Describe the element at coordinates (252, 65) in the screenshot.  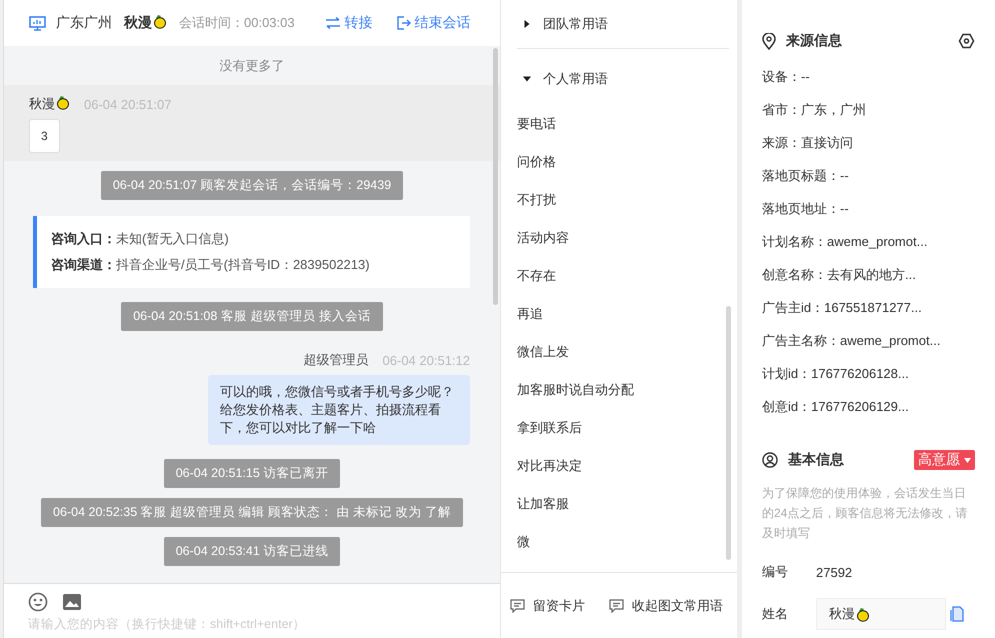
I see `no-more-notice: 没有更多了` at that location.